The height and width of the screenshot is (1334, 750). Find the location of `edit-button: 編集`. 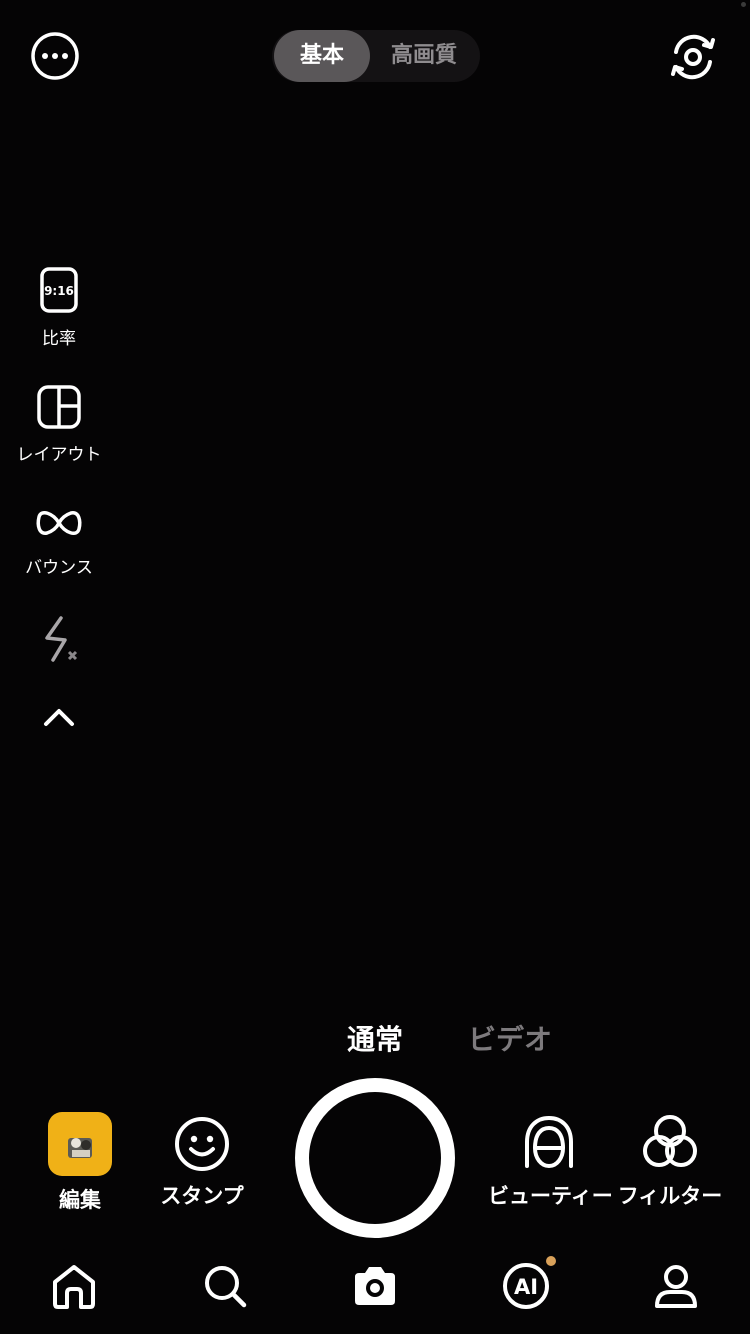

edit-button: 編集 is located at coordinates (80, 1163).